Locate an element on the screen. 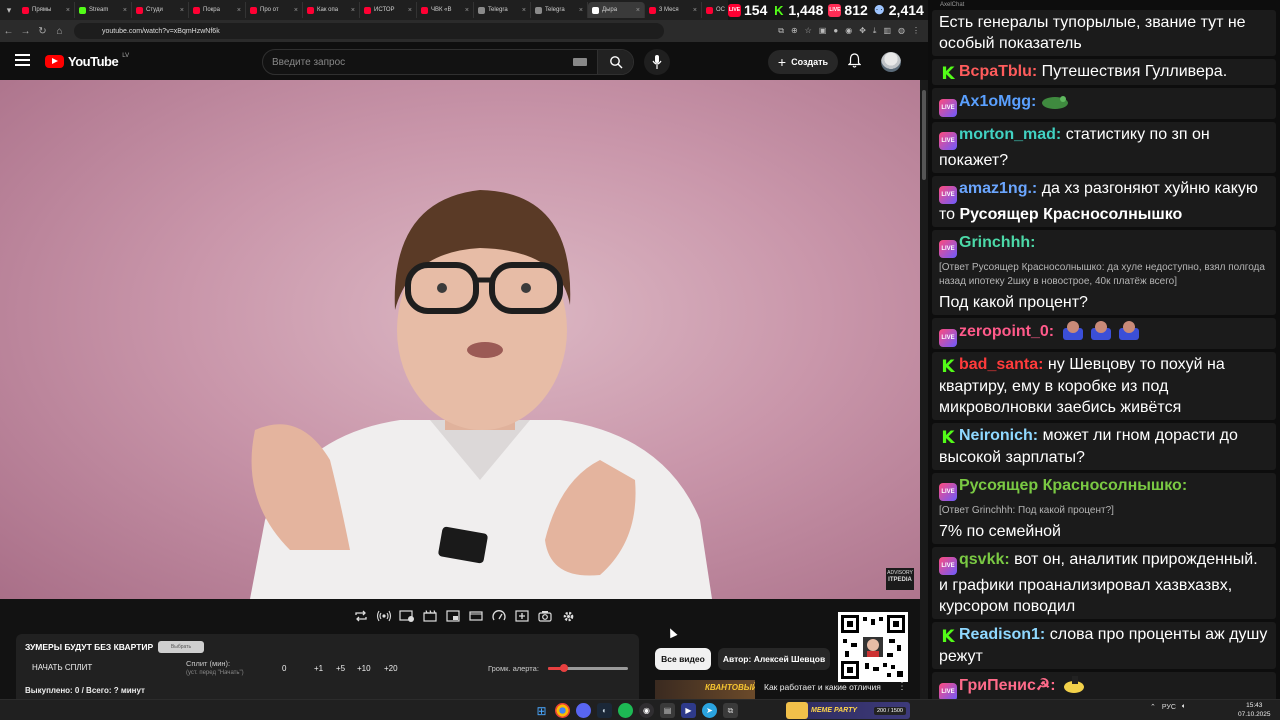 The width and height of the screenshot is (1280, 720). chat-username: bad_santa: is located at coordinates (1001, 364).